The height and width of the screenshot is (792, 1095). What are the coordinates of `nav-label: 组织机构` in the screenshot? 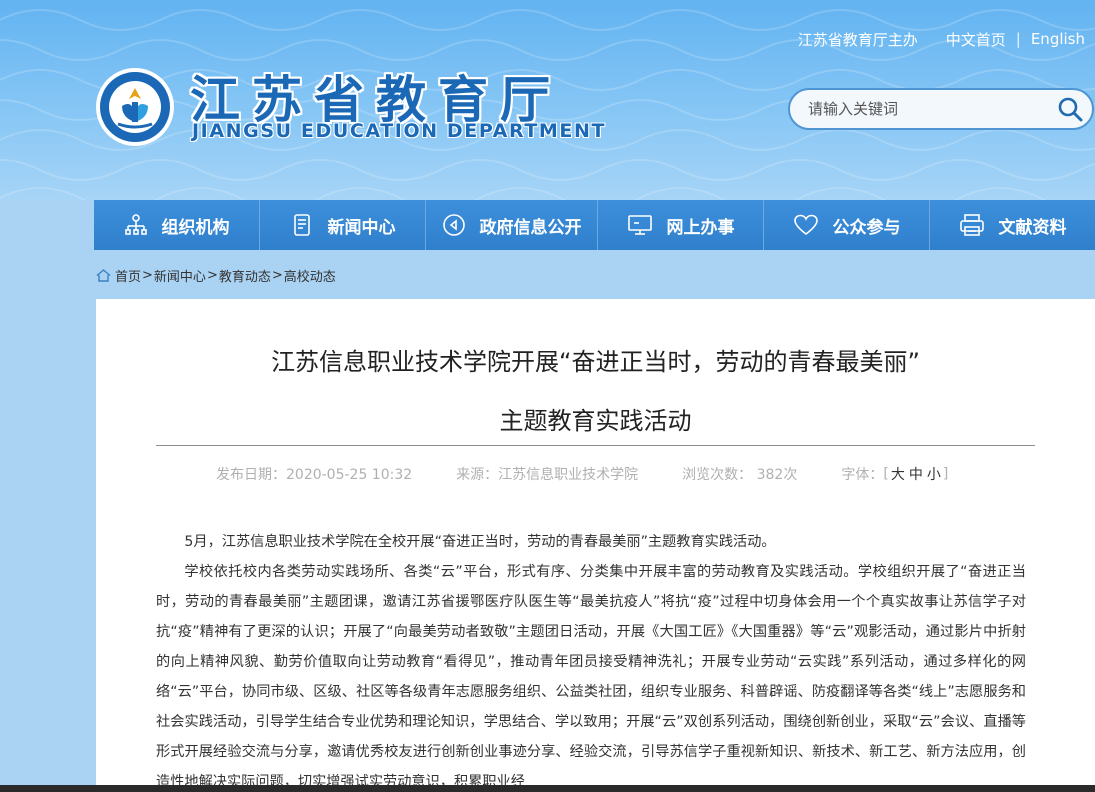 It's located at (195, 227).